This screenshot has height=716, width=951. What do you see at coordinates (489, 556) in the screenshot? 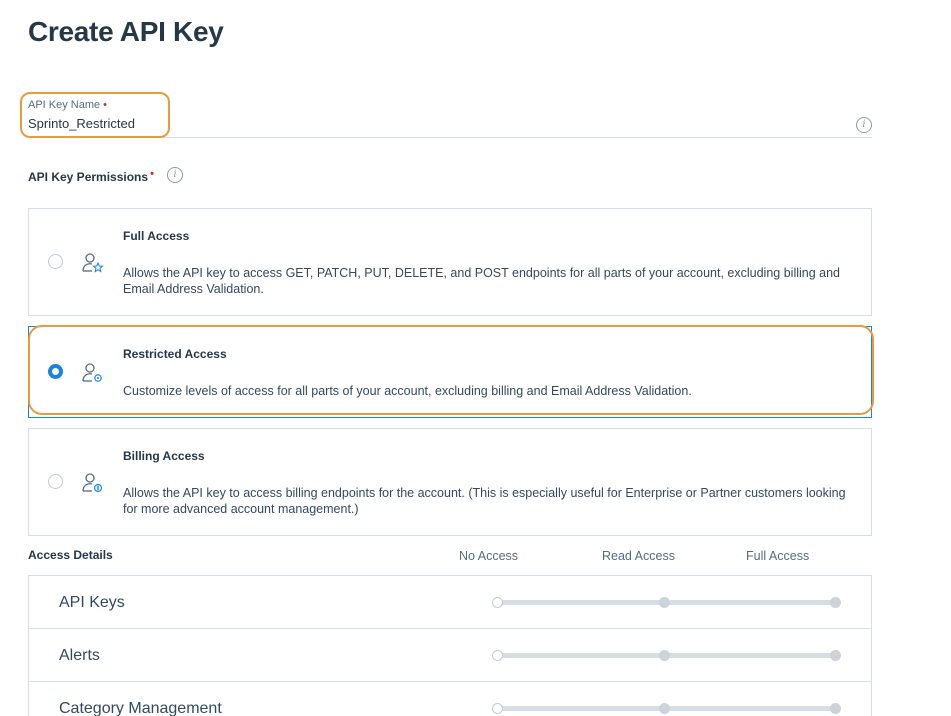
I see `column-header-no-access: No Access` at bounding box center [489, 556].